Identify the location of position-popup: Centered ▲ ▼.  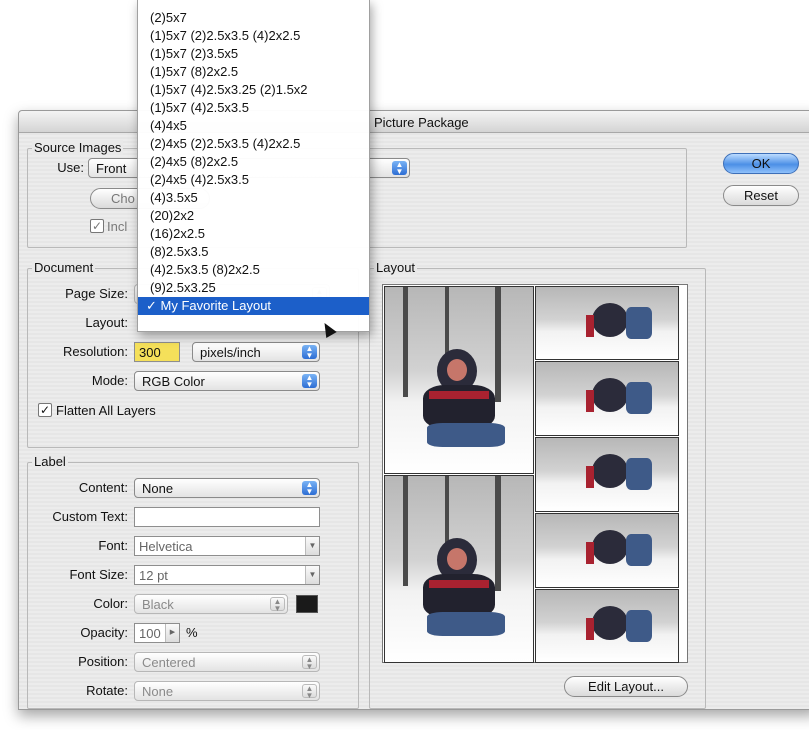
(227, 662).